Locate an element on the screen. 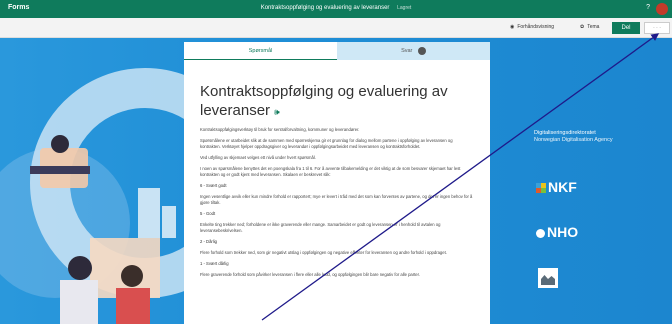  people-illustration is located at coordinates (103, 229).